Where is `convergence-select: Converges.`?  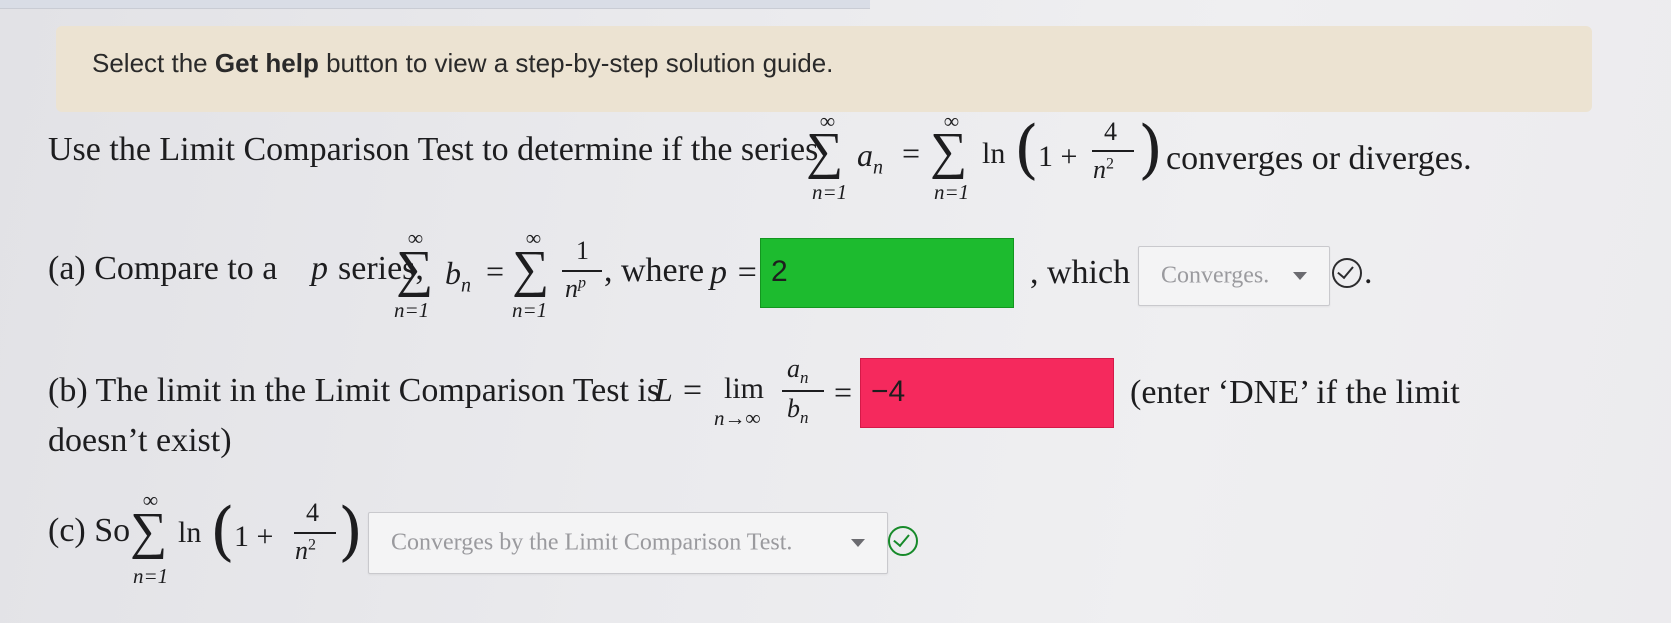
convergence-select: Converges. is located at coordinates (1234, 276).